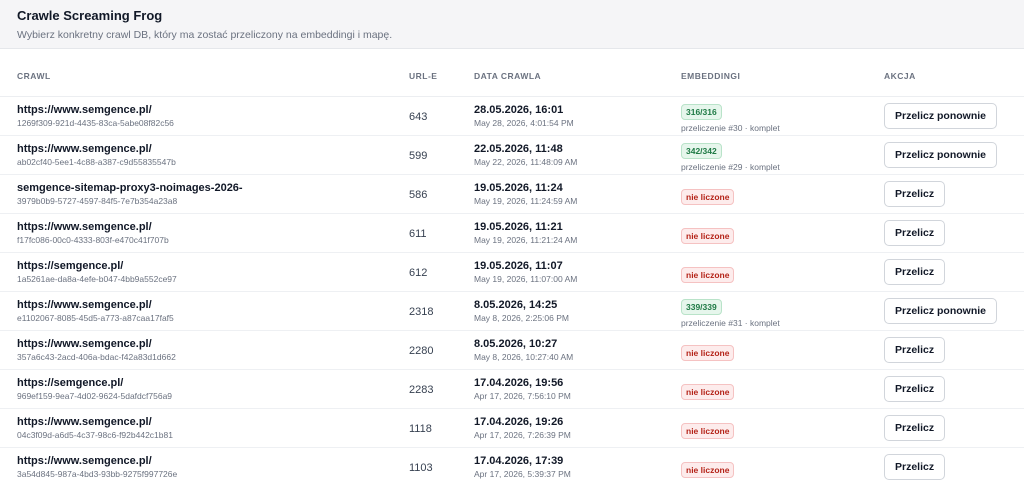 The image size is (1024, 485). Describe the element at coordinates (421, 351) in the screenshot. I see `url-count: 2280` at that location.